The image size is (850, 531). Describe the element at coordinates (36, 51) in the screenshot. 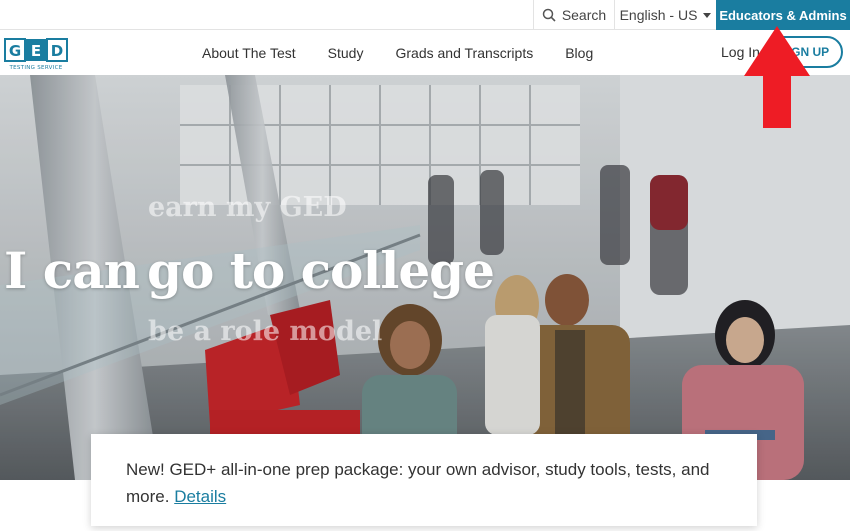

I see `svg-text: E` at that location.